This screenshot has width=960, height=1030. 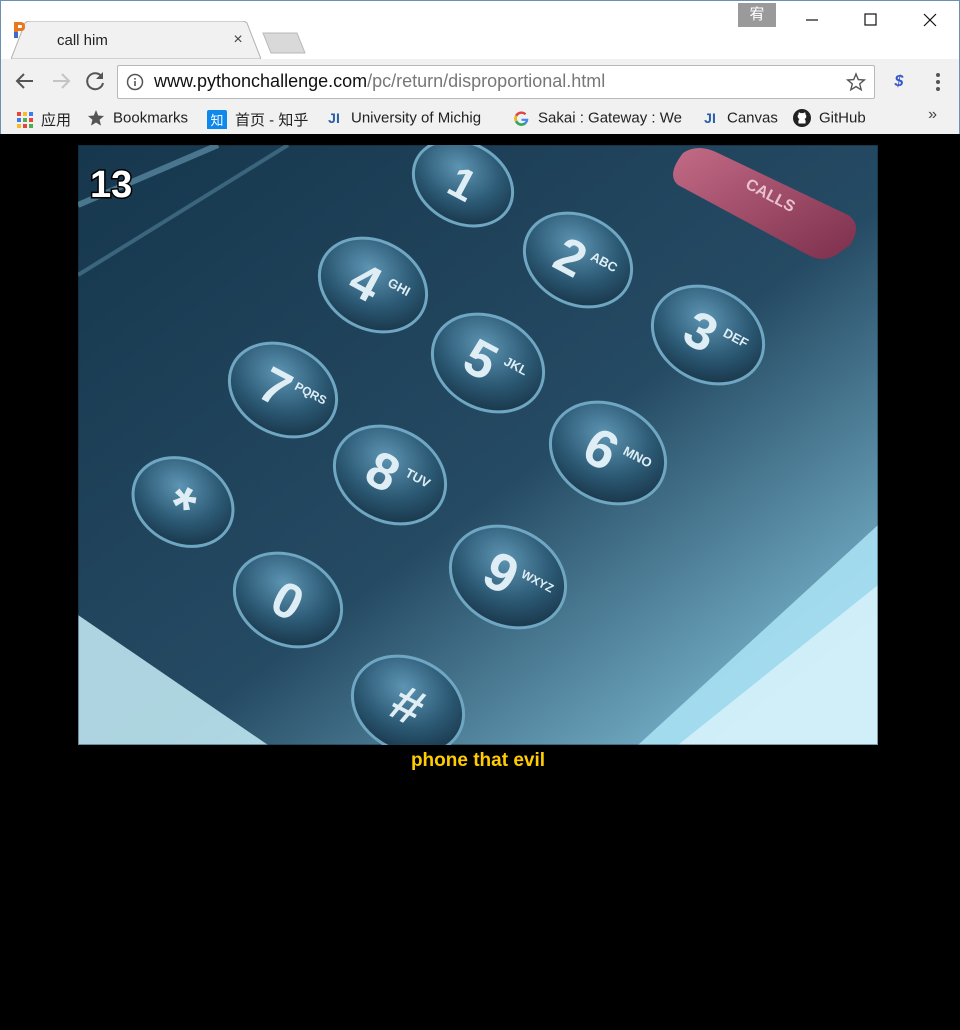 What do you see at coordinates (272, 120) in the screenshot?
I see `bookmark-label: 首页 - 知乎` at bounding box center [272, 120].